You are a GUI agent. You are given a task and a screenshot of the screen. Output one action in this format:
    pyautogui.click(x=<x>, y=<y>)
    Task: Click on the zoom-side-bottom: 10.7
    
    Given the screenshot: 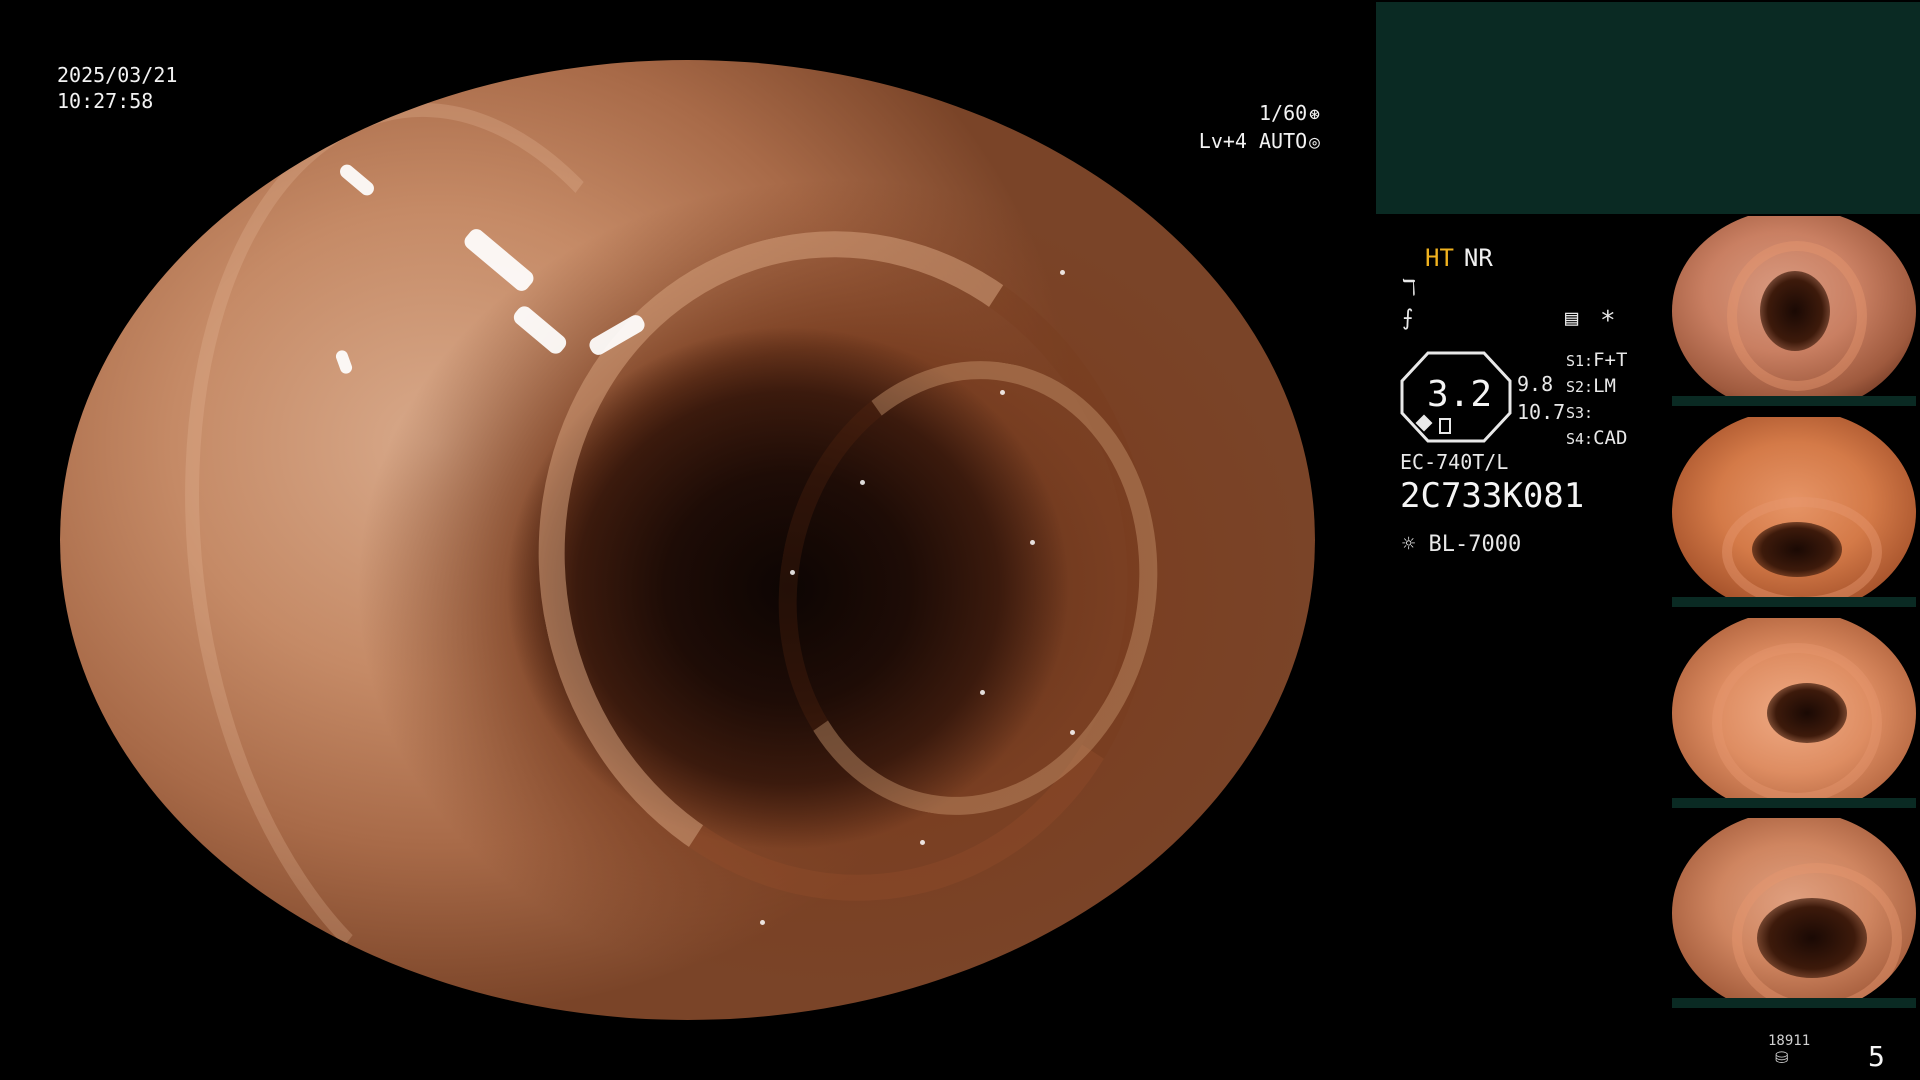 What is the action you would take?
    pyautogui.click(x=1541, y=412)
    